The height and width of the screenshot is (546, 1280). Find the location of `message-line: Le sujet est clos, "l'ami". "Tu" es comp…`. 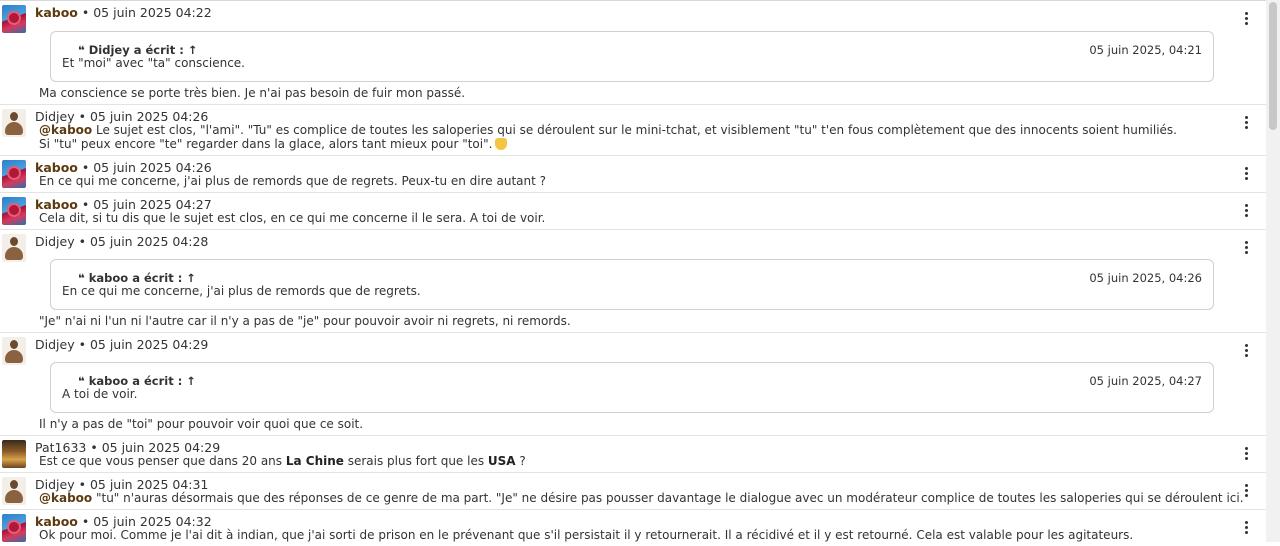

message-line: Le sujet est clos, "l'ami". "Tu" es comp… is located at coordinates (634, 130).